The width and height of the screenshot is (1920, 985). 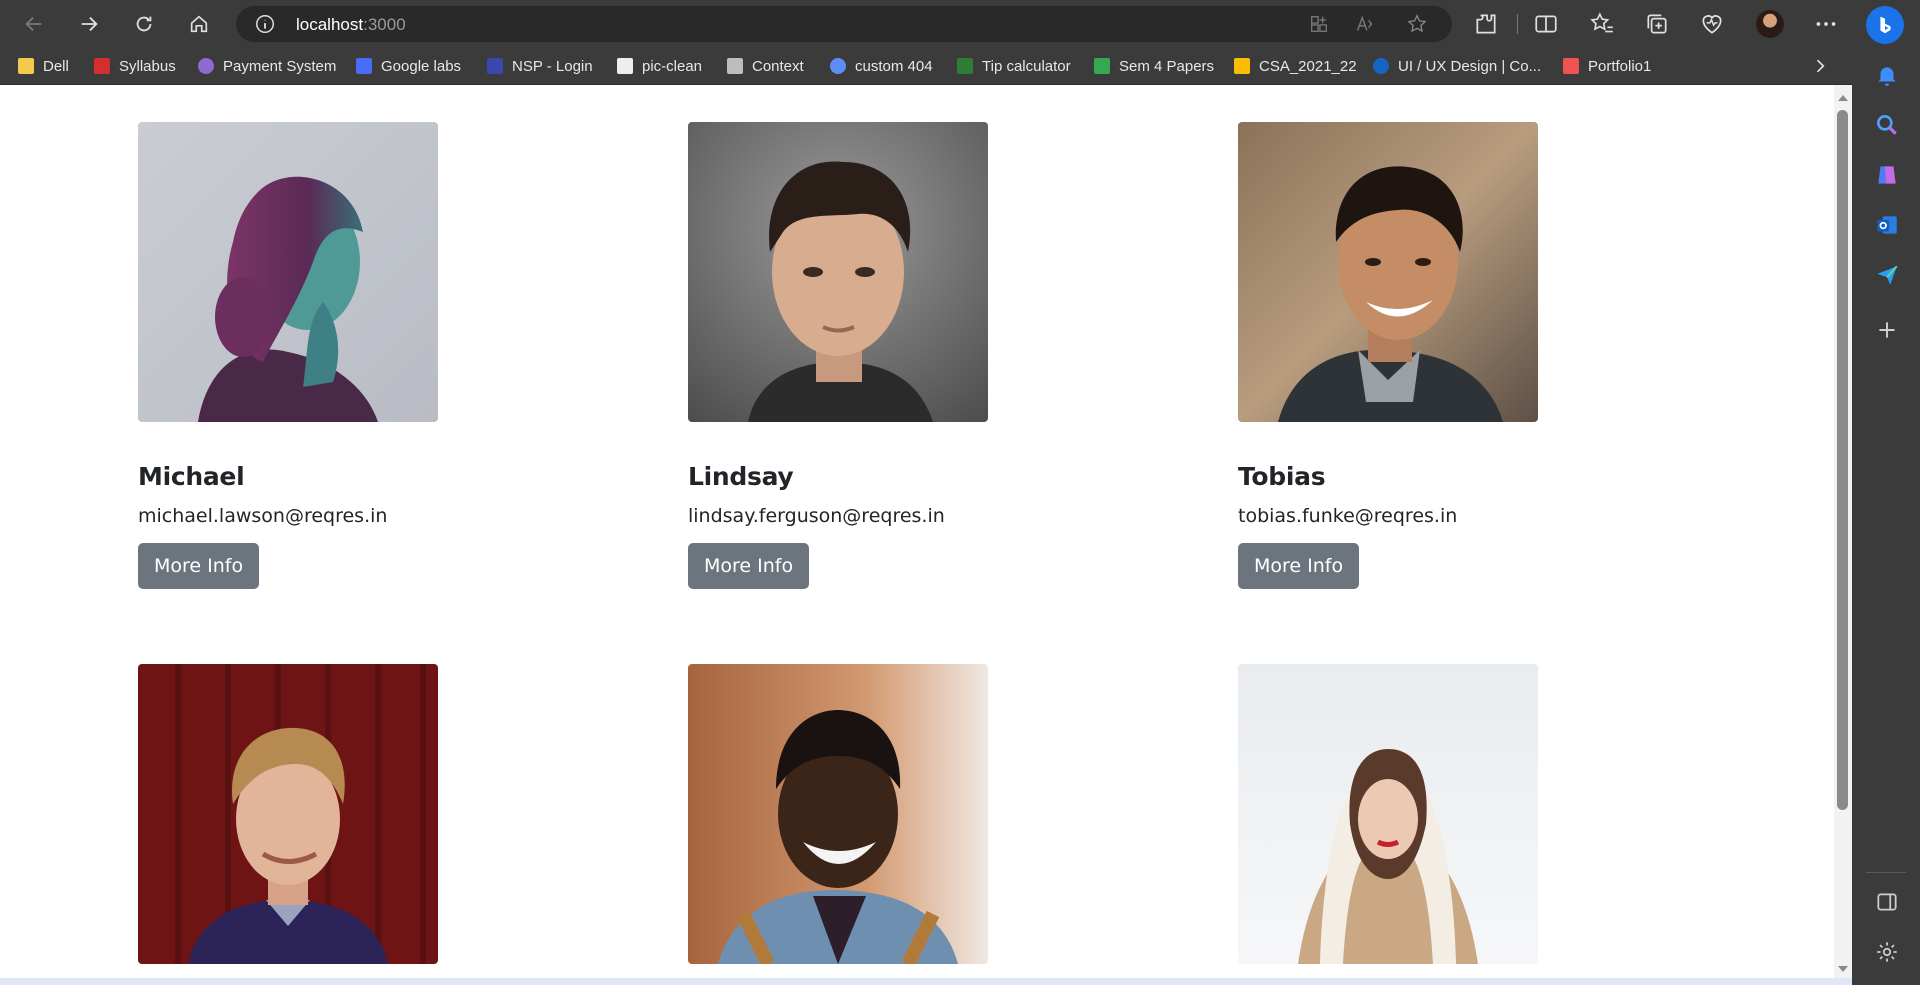 I want to click on payment-favicon-icon, so click(x=206, y=66).